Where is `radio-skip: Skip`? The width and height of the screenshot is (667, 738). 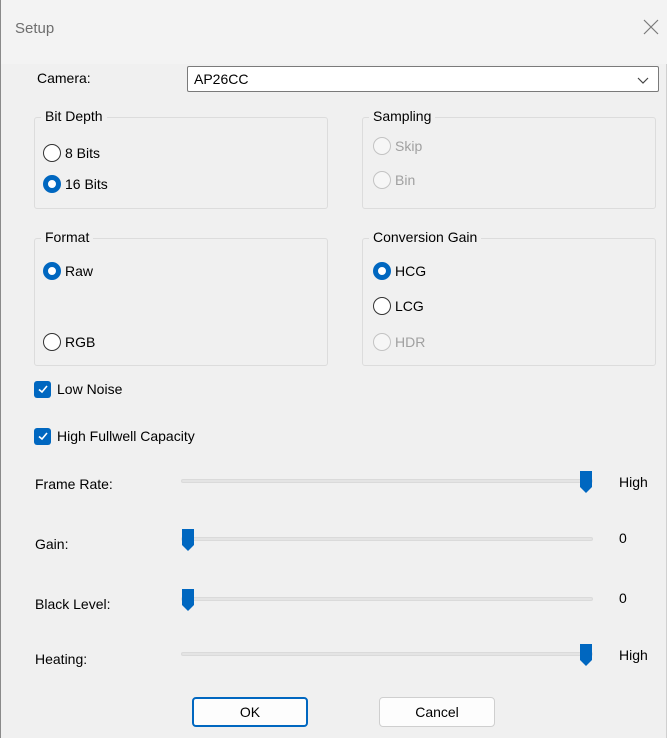 radio-skip: Skip is located at coordinates (397, 146).